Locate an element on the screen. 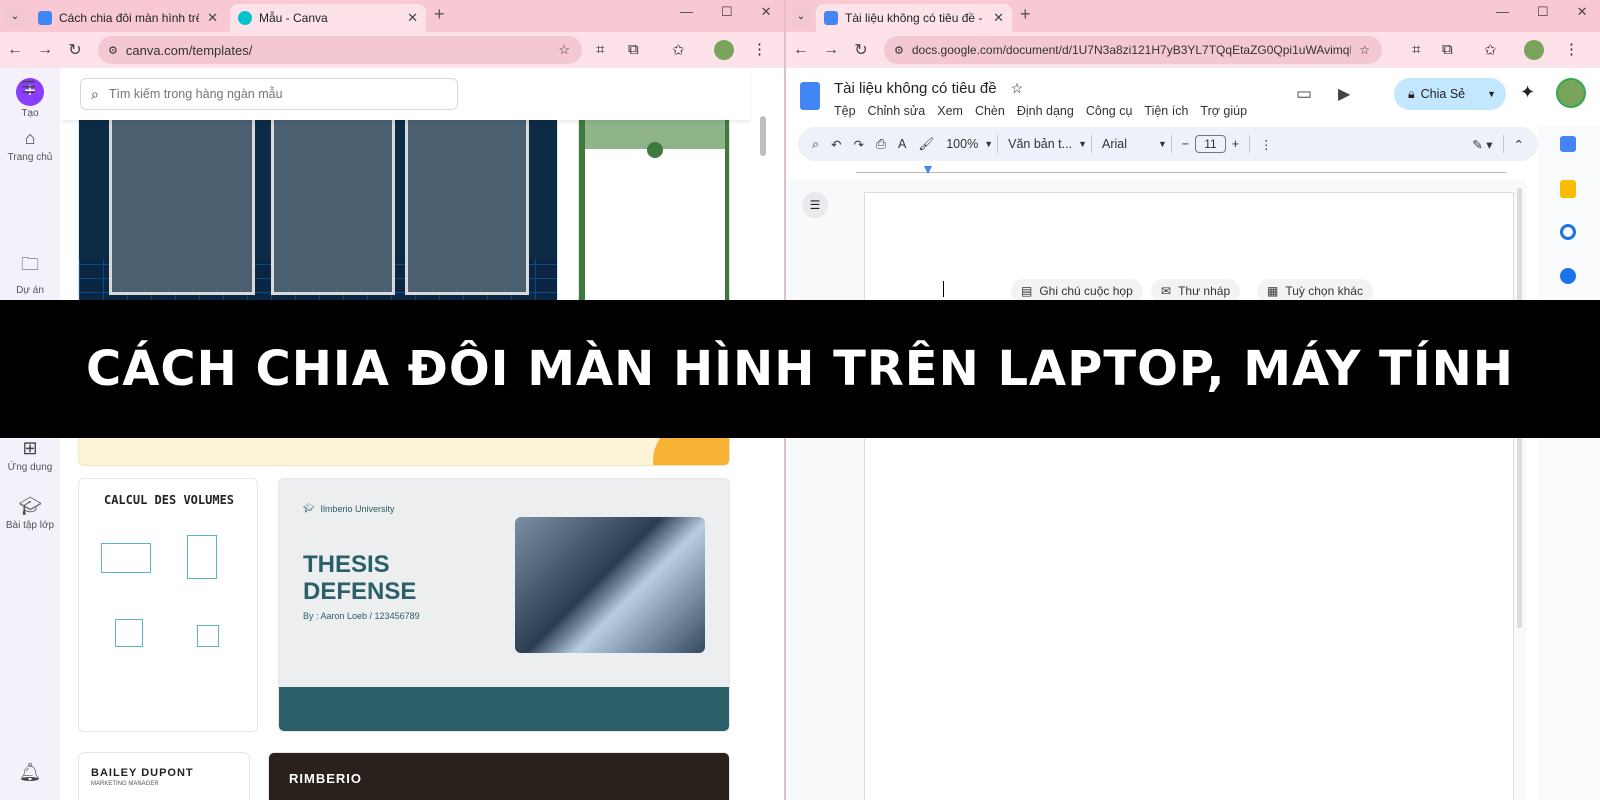 The image size is (1600, 800). doc-title-row: Tài liệu không có tiêu đề ☆ is located at coordinates (928, 88).